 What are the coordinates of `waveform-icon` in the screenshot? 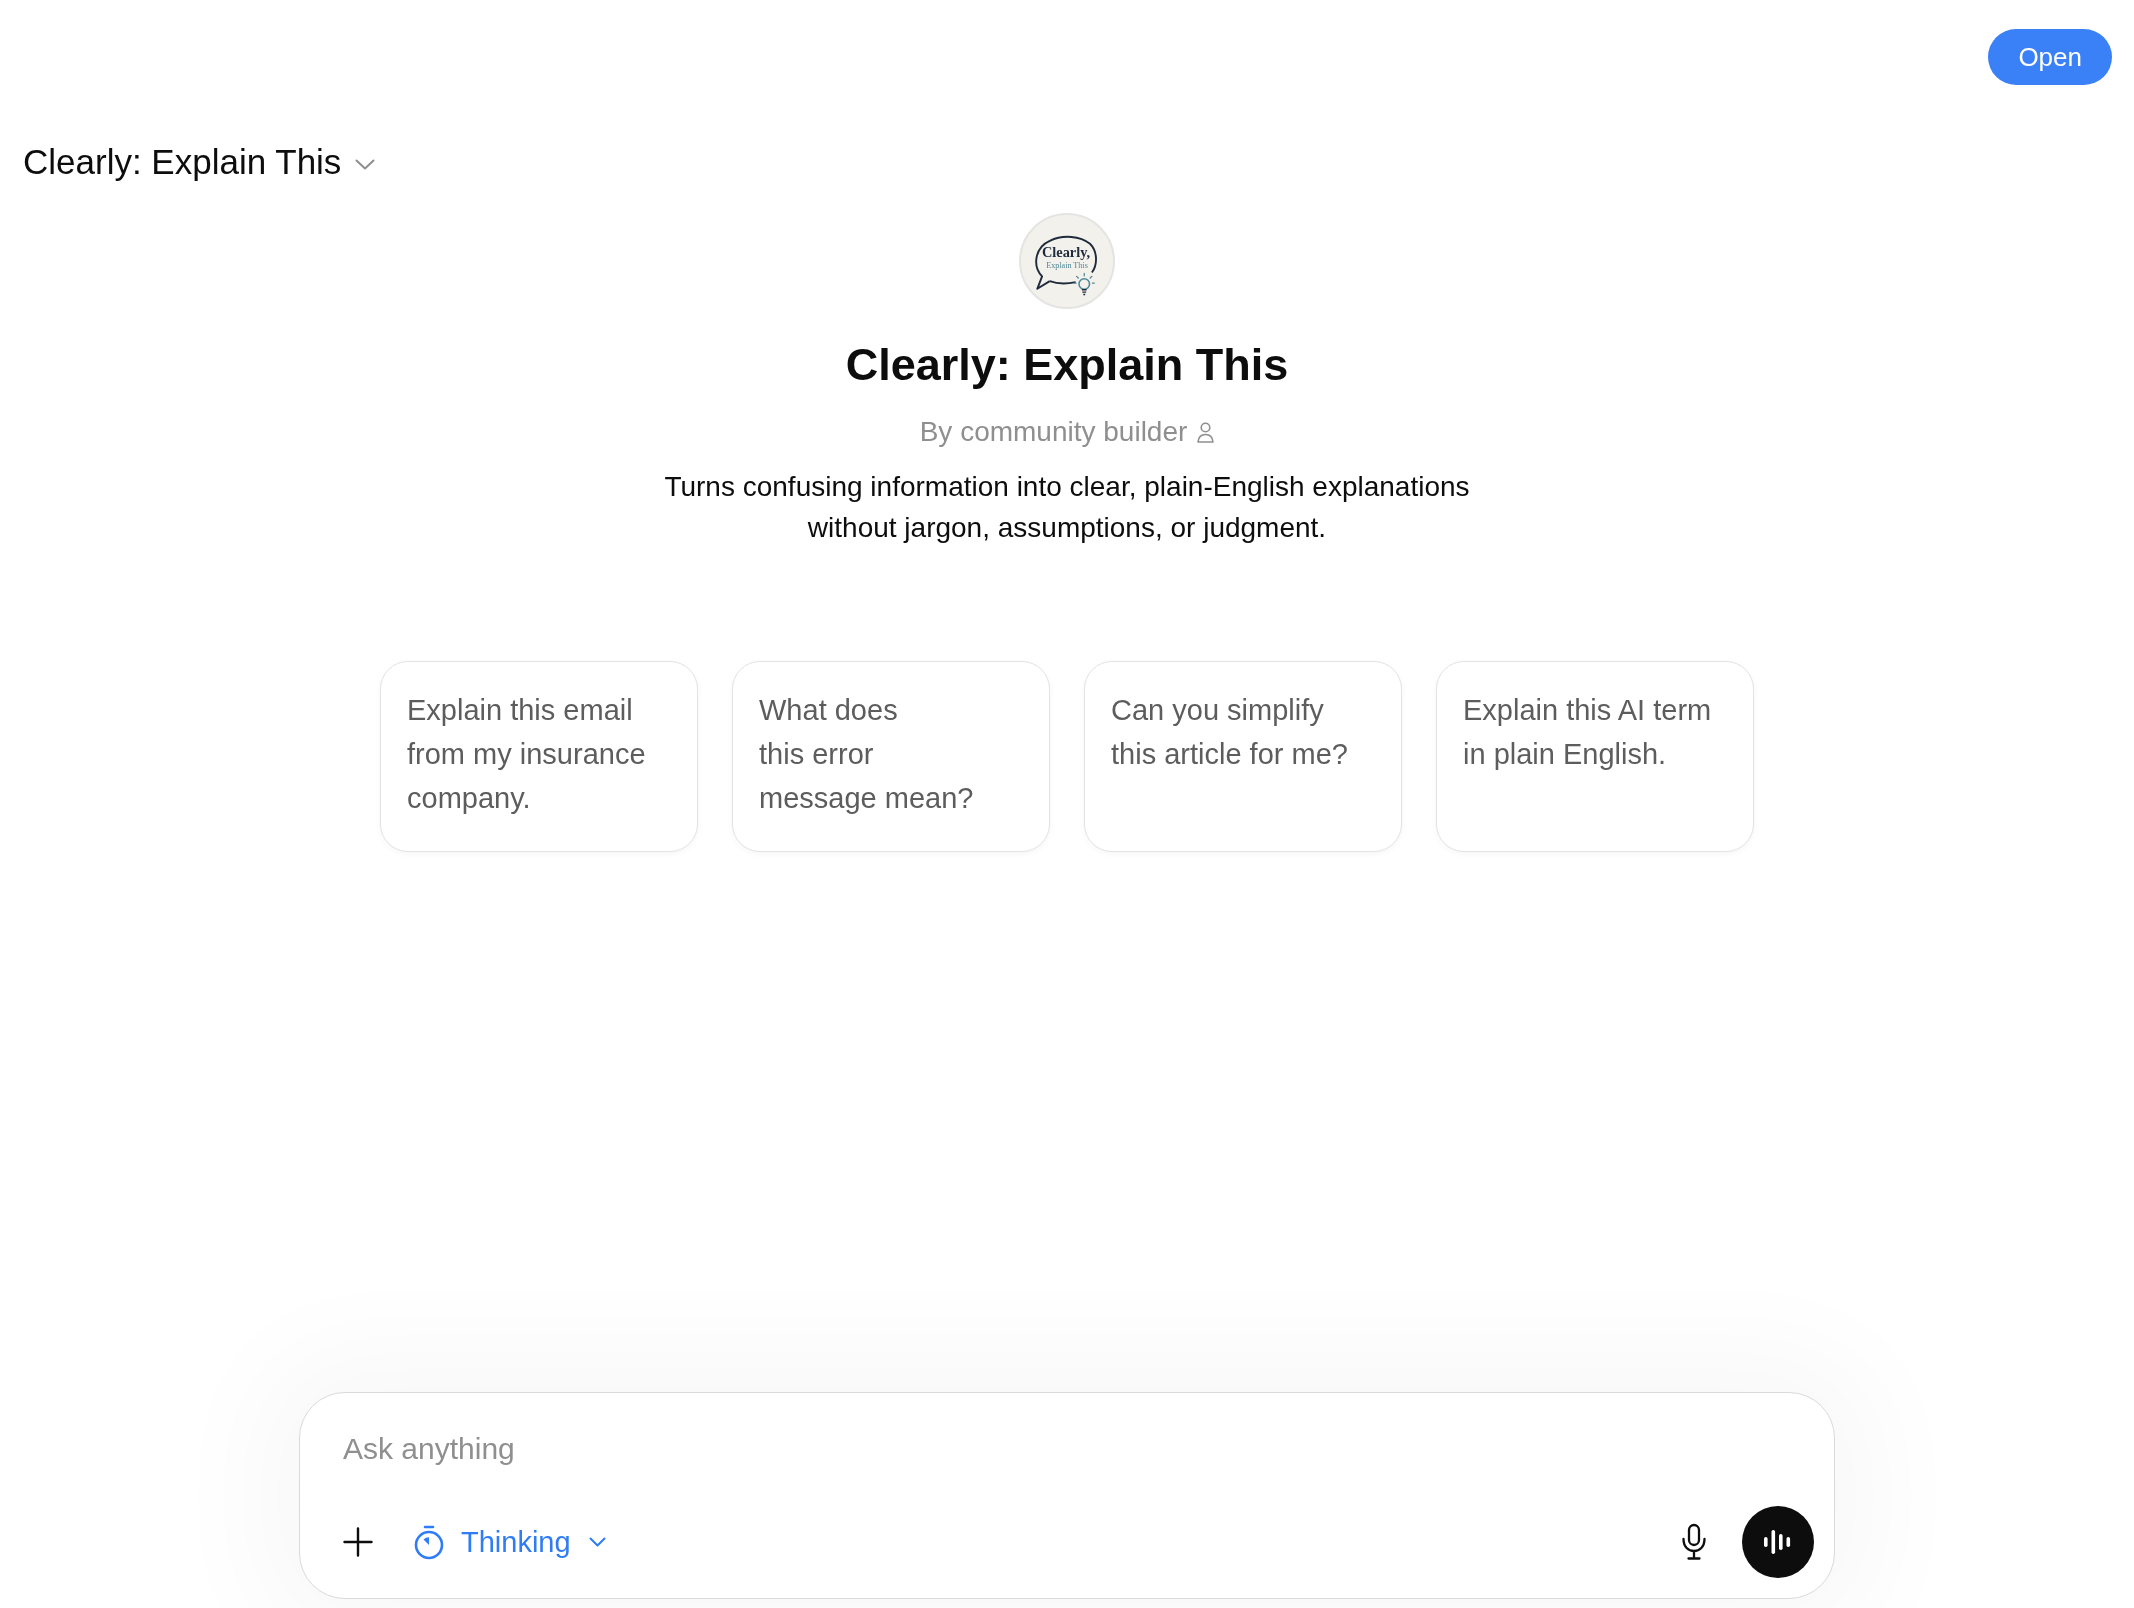 It's located at (1778, 1542).